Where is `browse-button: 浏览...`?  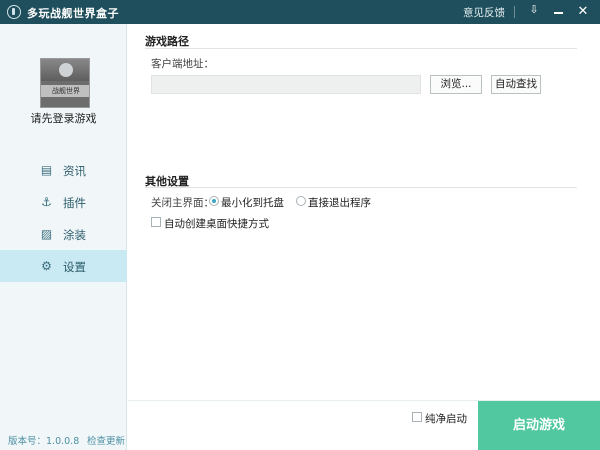
browse-button: 浏览... is located at coordinates (456, 84).